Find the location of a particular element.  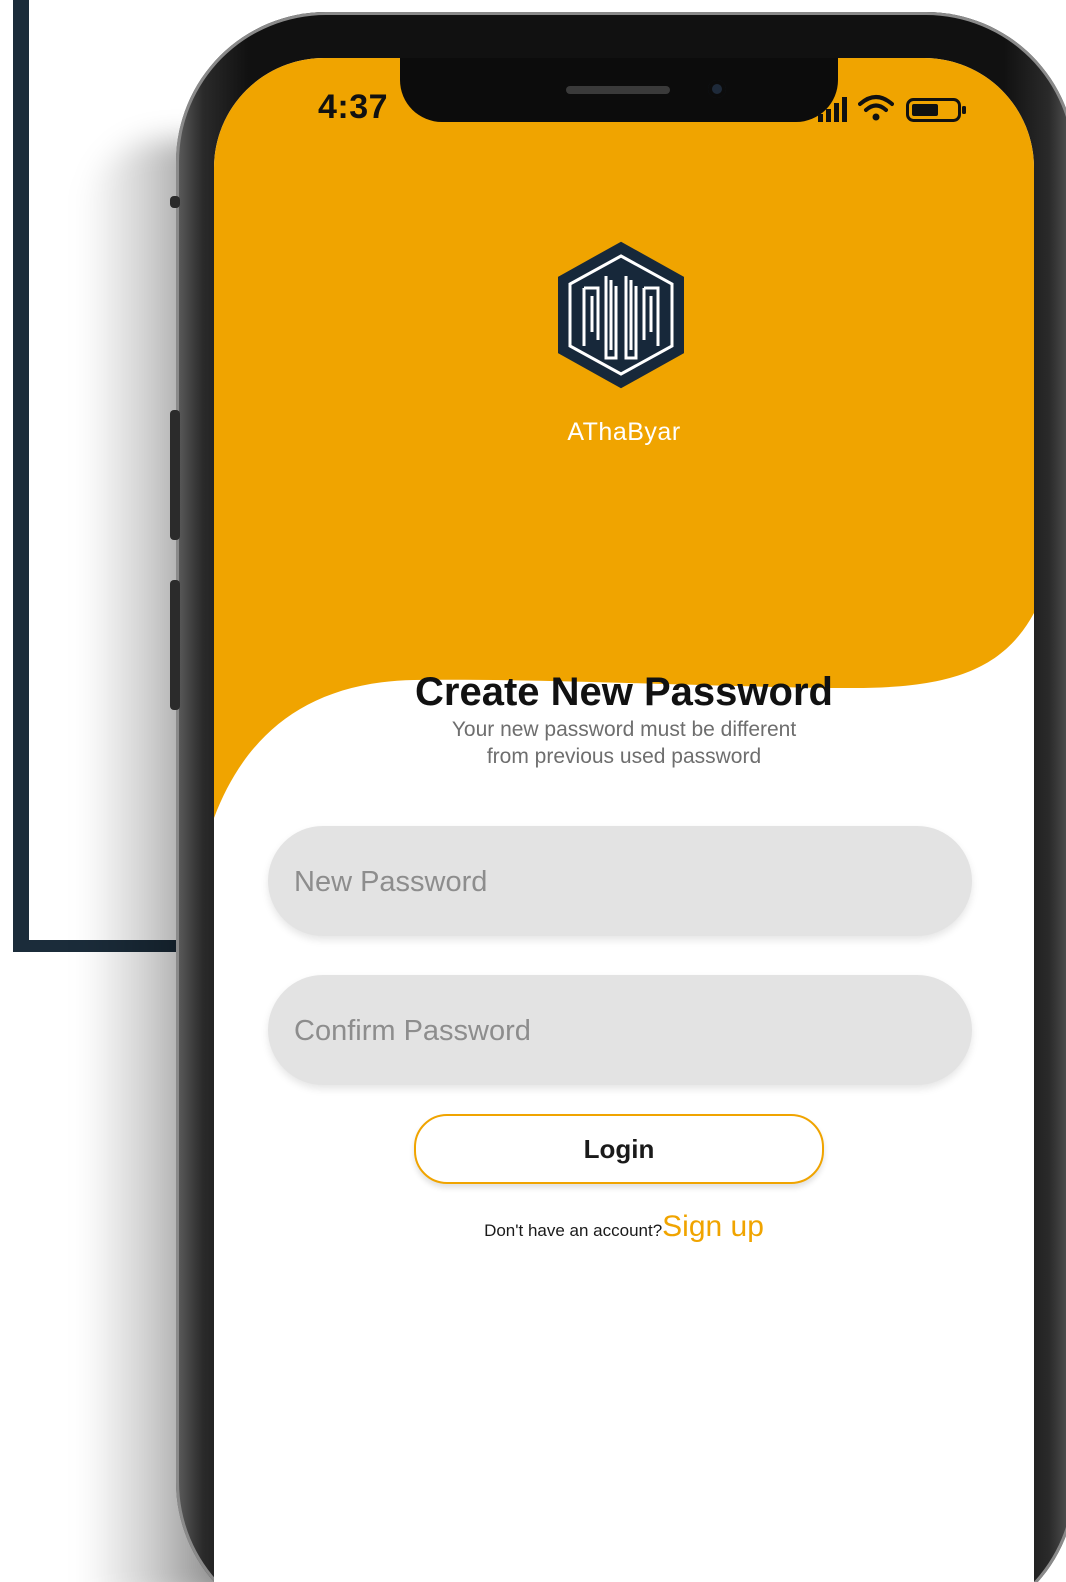

battery-icon is located at coordinates (936, 110).